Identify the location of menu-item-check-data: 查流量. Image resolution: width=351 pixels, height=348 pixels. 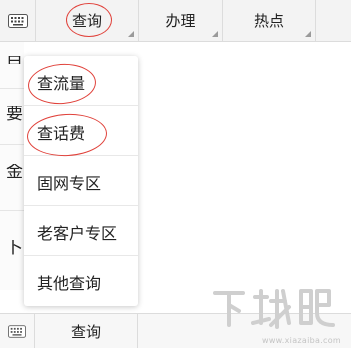
(81, 81).